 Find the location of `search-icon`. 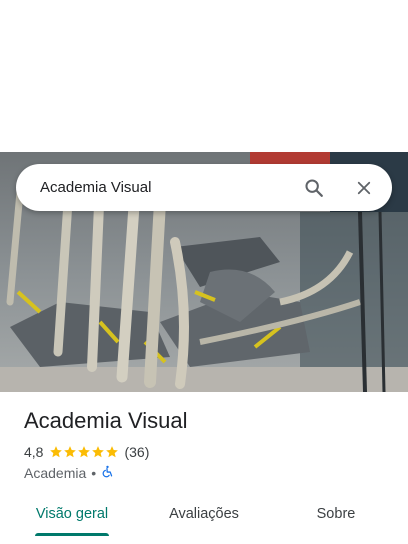

search-icon is located at coordinates (314, 188).